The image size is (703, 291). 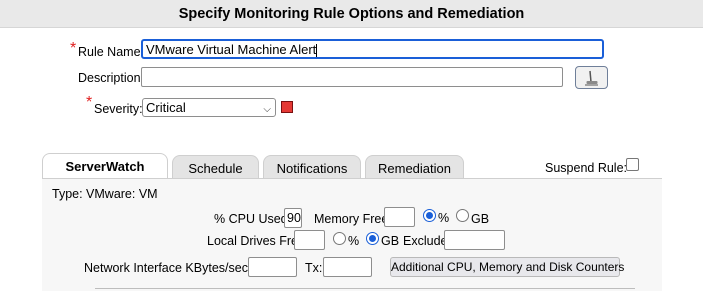 What do you see at coordinates (339, 238) in the screenshot?
I see `drives-unit-percent-radio` at bounding box center [339, 238].